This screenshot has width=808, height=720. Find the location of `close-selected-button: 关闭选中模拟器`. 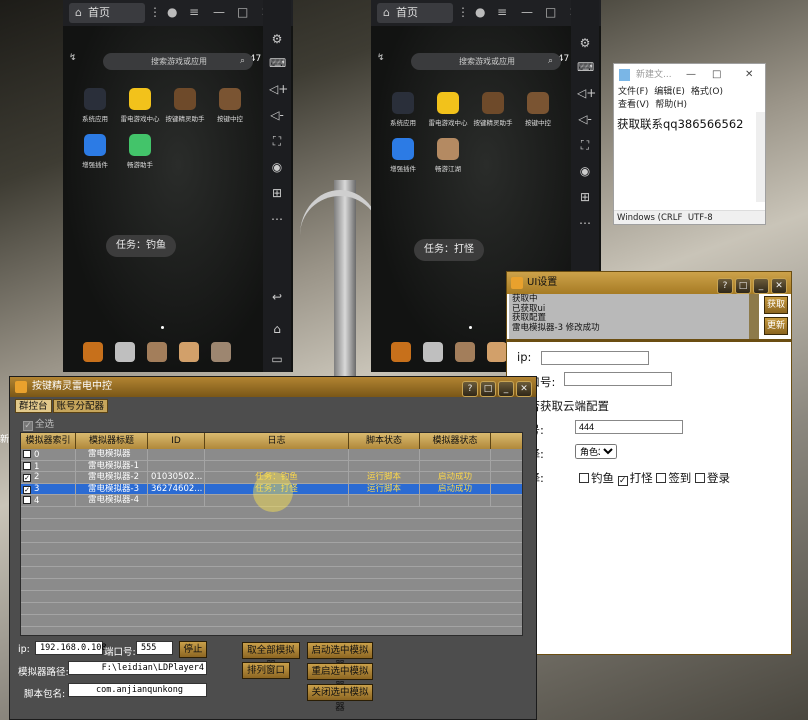

close-selected-button: 关闭选中模拟器 is located at coordinates (340, 698).